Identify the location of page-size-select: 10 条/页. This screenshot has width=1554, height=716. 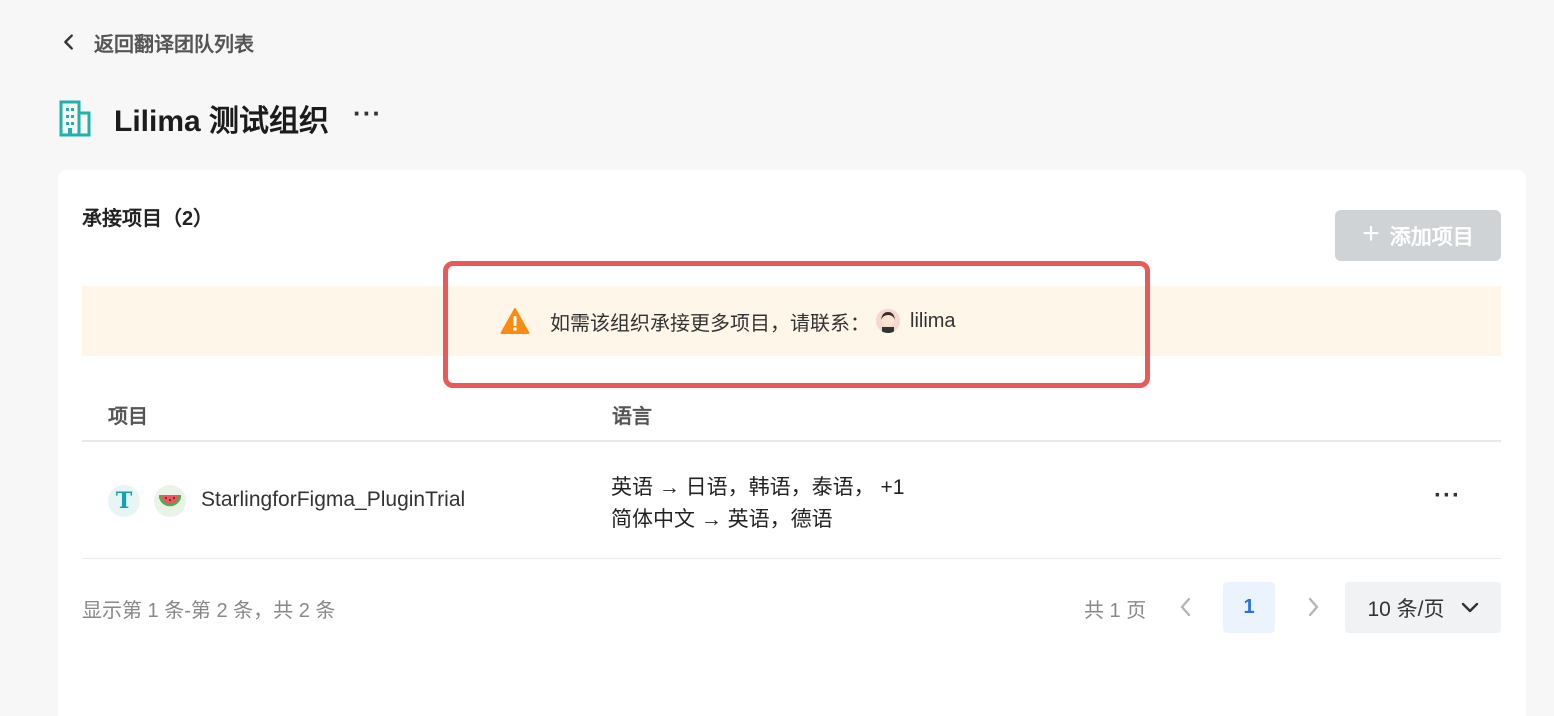
(1423, 607).